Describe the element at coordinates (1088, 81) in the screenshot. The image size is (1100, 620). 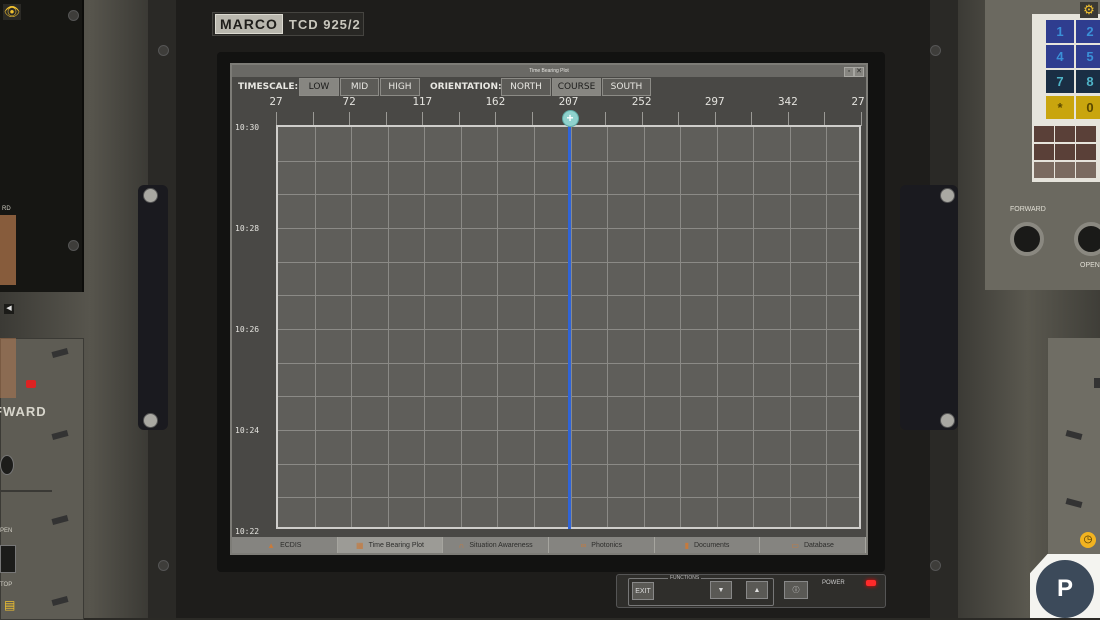
I see `keypad-key: 8` at that location.